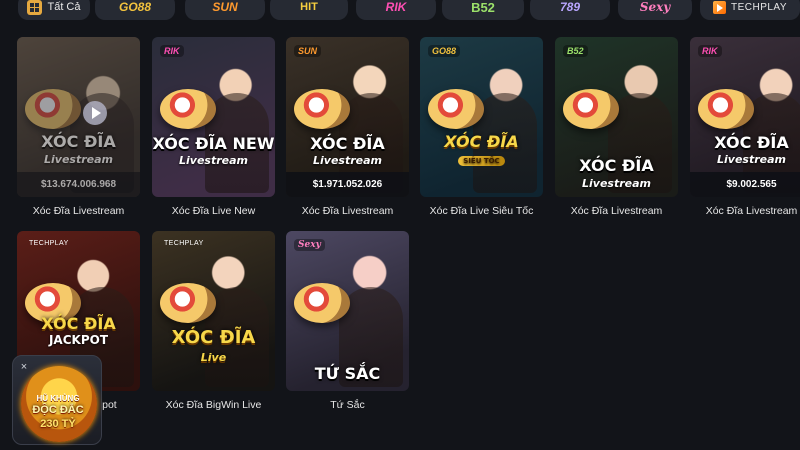 The image size is (800, 450). I want to click on jackpot-promo-widget: × HŨ KHỦNG ĐỘC ĐẮC 230 TỶ, so click(57, 400).